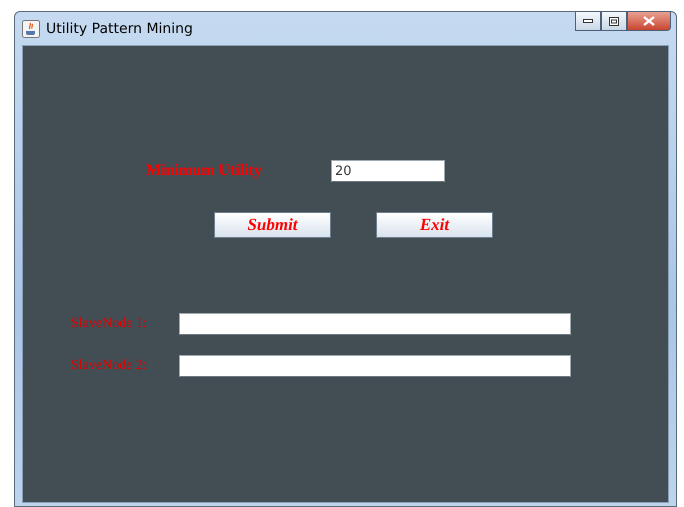  I want to click on slave-node-label: SlaveNode 1:, so click(109, 324).